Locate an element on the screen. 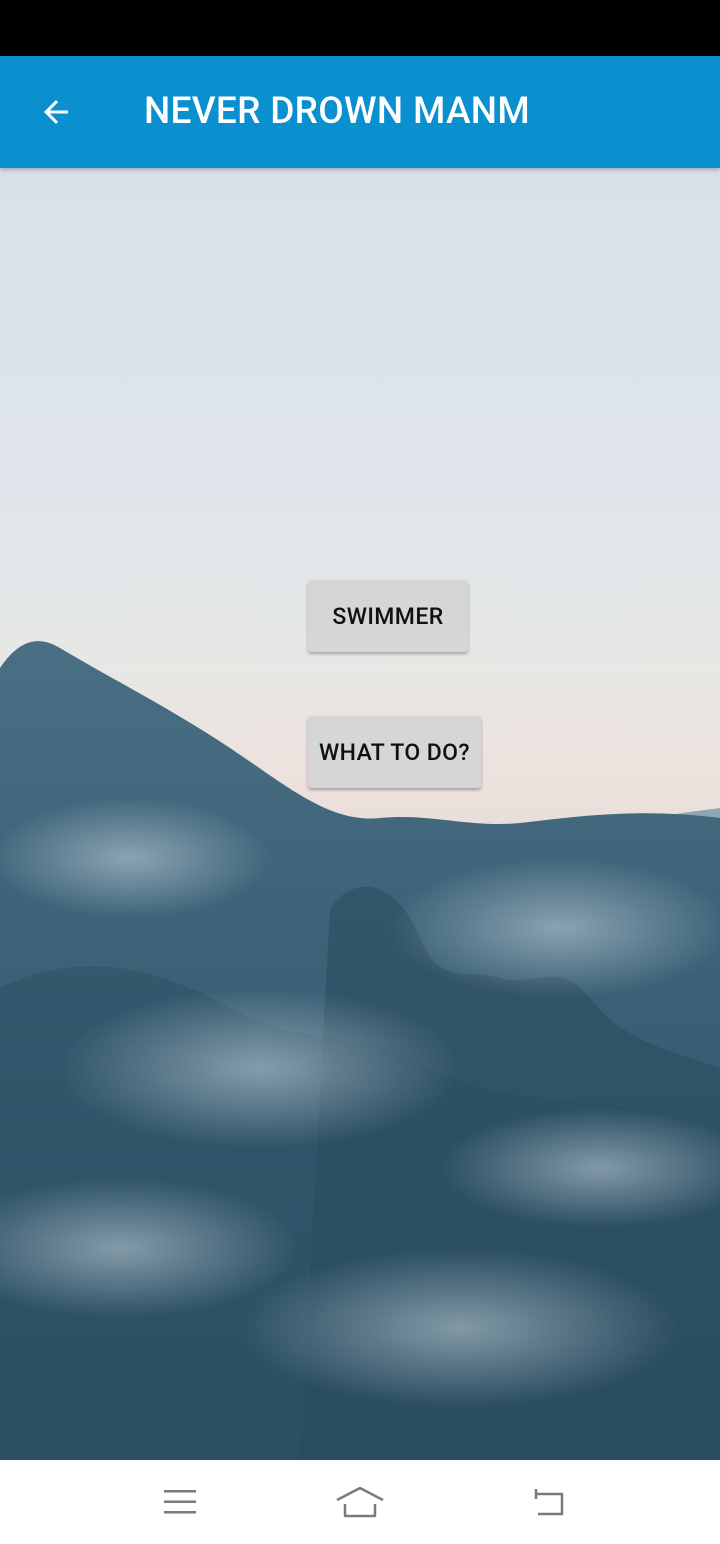  back-icon is located at coordinates (549, 1502).